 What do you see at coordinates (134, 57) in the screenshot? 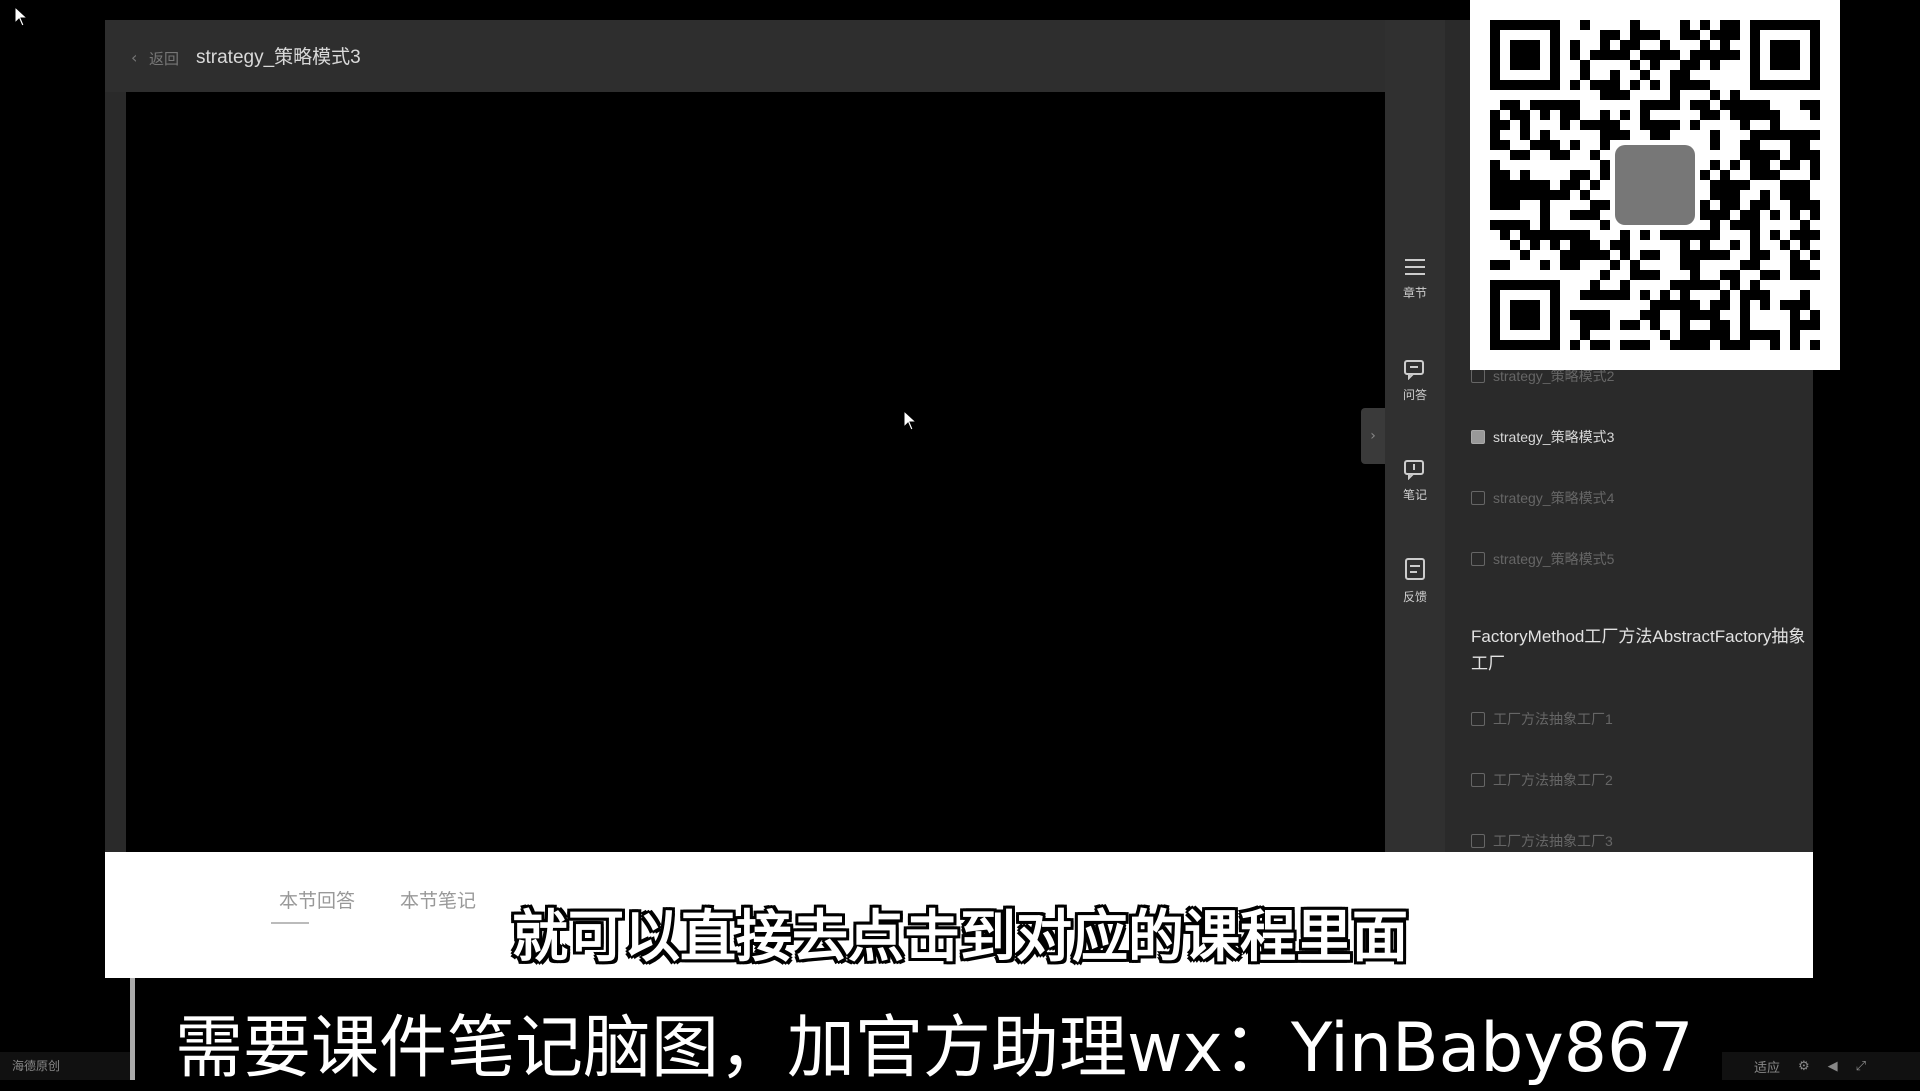
I see `chevron-left-icon: ‹` at bounding box center [134, 57].